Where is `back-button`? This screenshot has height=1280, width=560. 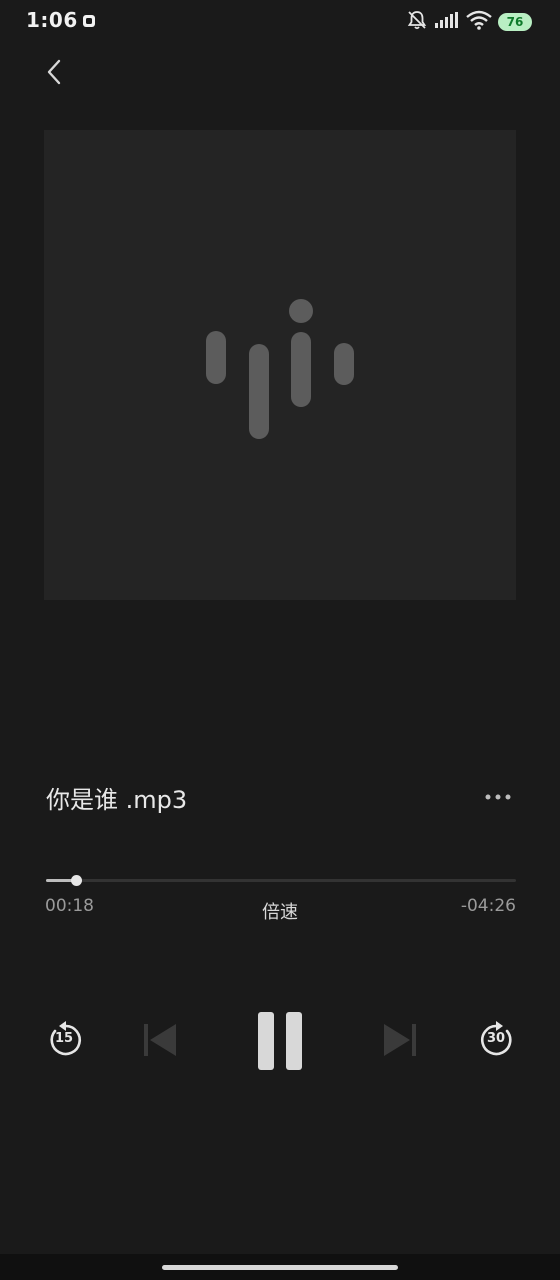 back-button is located at coordinates (54, 72).